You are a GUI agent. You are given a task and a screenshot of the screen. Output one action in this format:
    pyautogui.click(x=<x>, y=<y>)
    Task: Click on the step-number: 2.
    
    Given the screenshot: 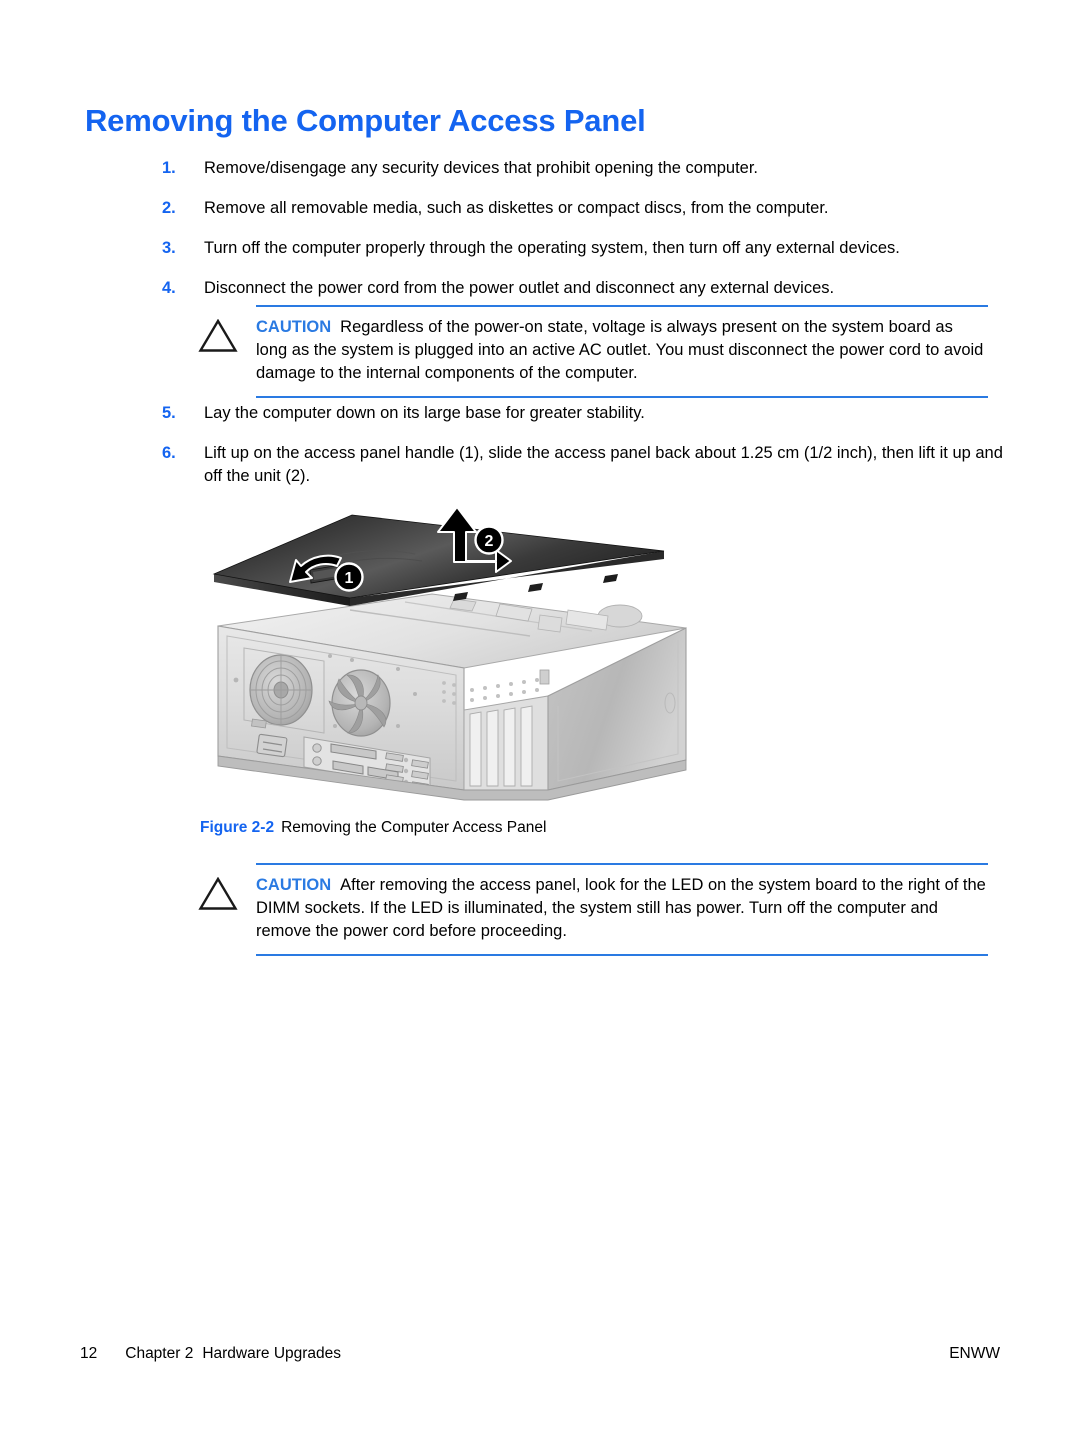 What is the action you would take?
    pyautogui.click(x=169, y=208)
    